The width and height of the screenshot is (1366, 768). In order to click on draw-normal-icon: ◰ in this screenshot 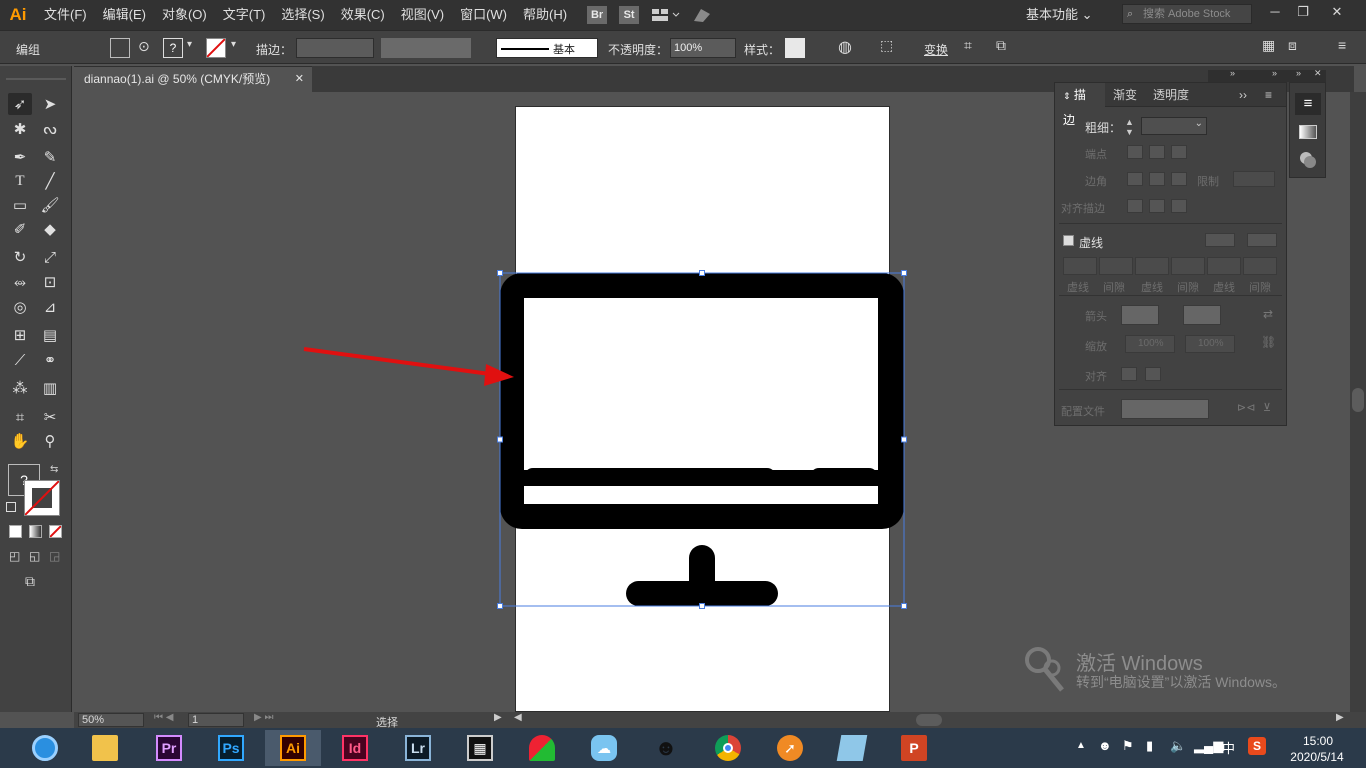, I will do `click(14, 556)`.